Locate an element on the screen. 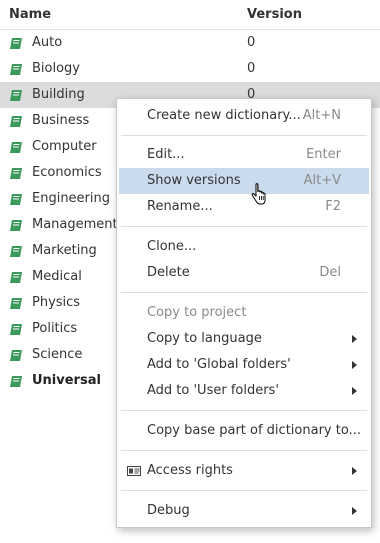 The height and width of the screenshot is (543, 380). menu-item-access-rights: Access rights is located at coordinates (244, 471).